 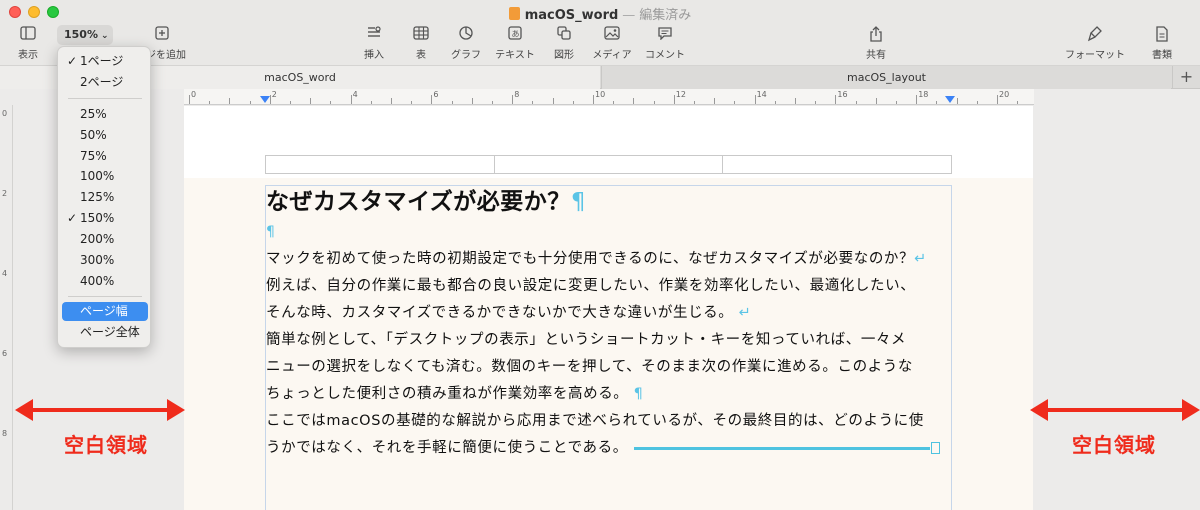 What do you see at coordinates (421, 55) in the screenshot?
I see `table-label: 表` at bounding box center [421, 55].